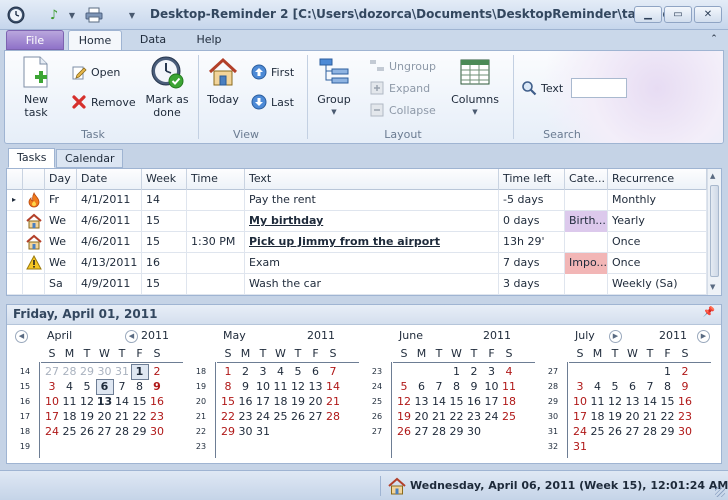  Describe the element at coordinates (402, 66) in the screenshot. I see `ungroup-button: Ungroup` at that location.